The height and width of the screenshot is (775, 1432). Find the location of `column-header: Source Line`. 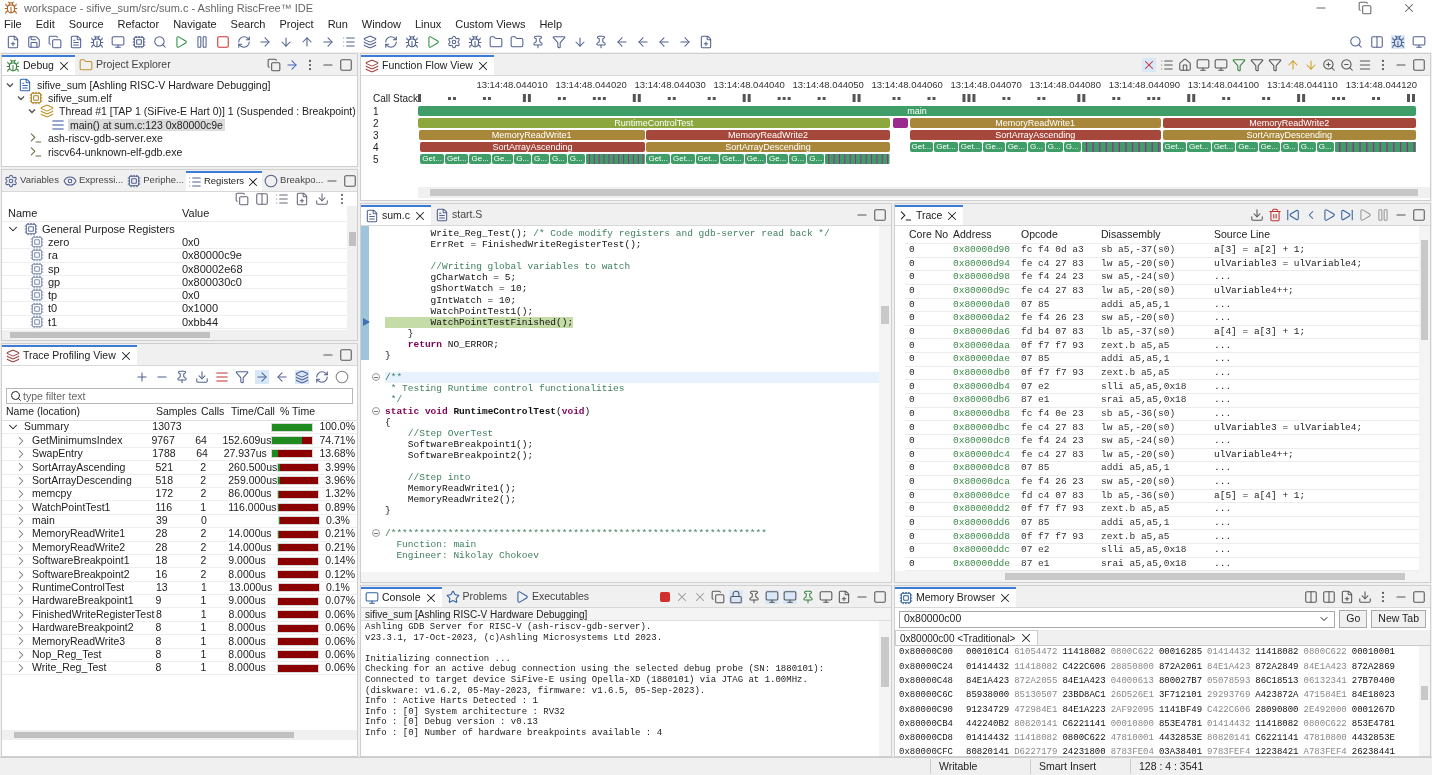

column-header: Source Line is located at coordinates (1314, 234).